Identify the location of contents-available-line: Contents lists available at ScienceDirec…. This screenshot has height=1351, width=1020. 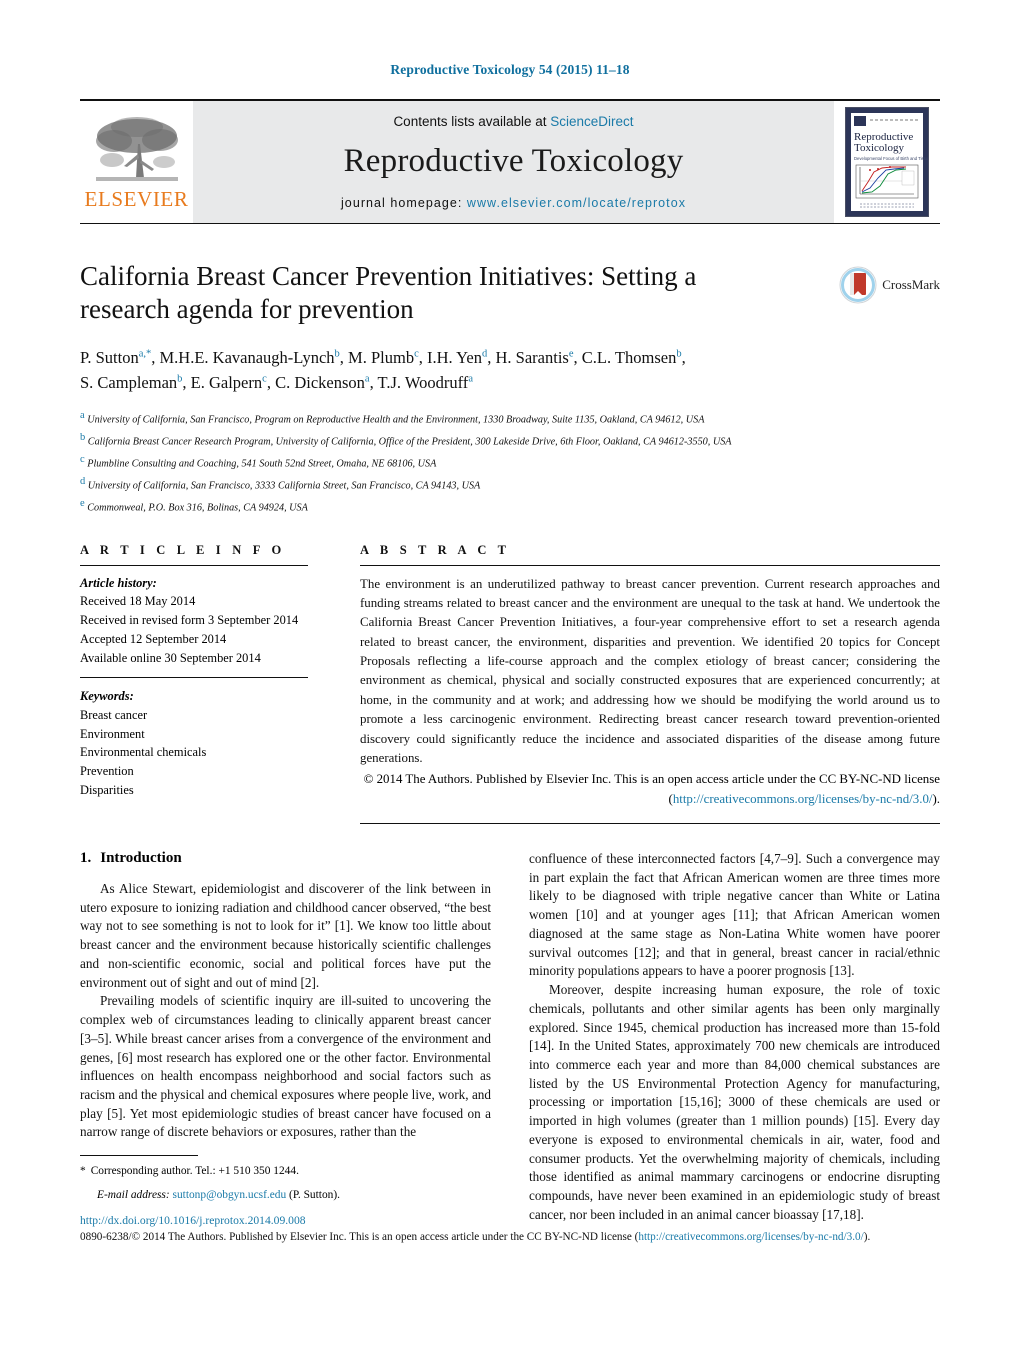
(513, 121).